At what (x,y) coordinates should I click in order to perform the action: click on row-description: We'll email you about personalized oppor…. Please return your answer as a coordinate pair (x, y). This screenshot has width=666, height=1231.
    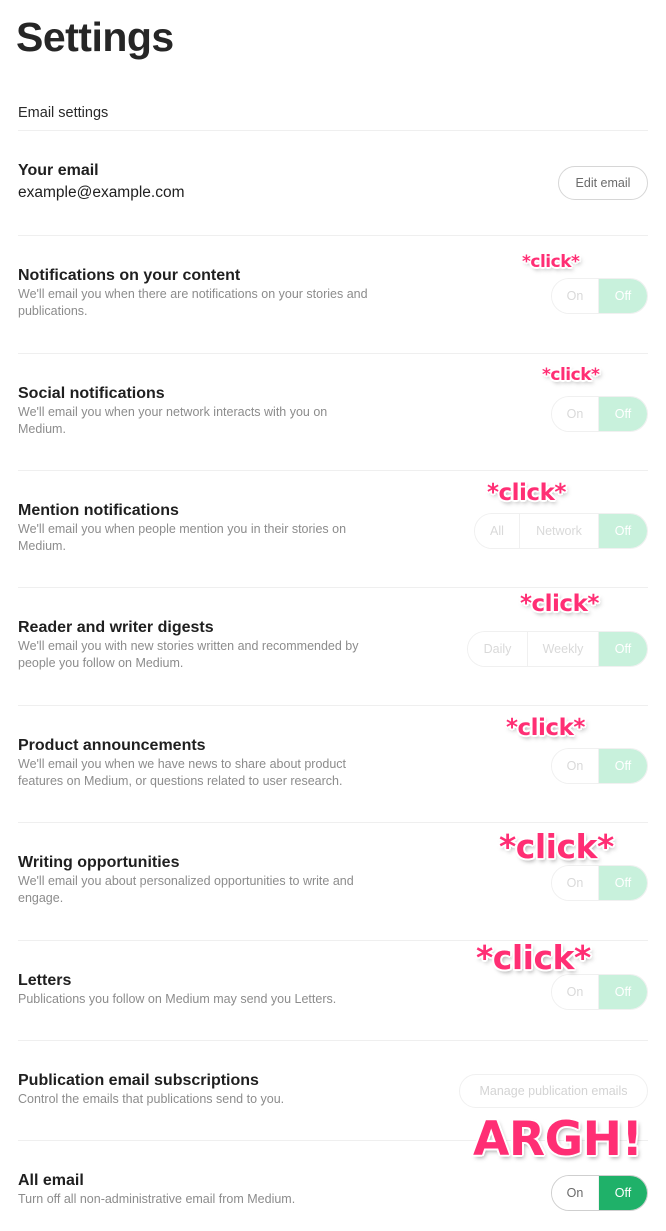
    Looking at the image, I should click on (186, 889).